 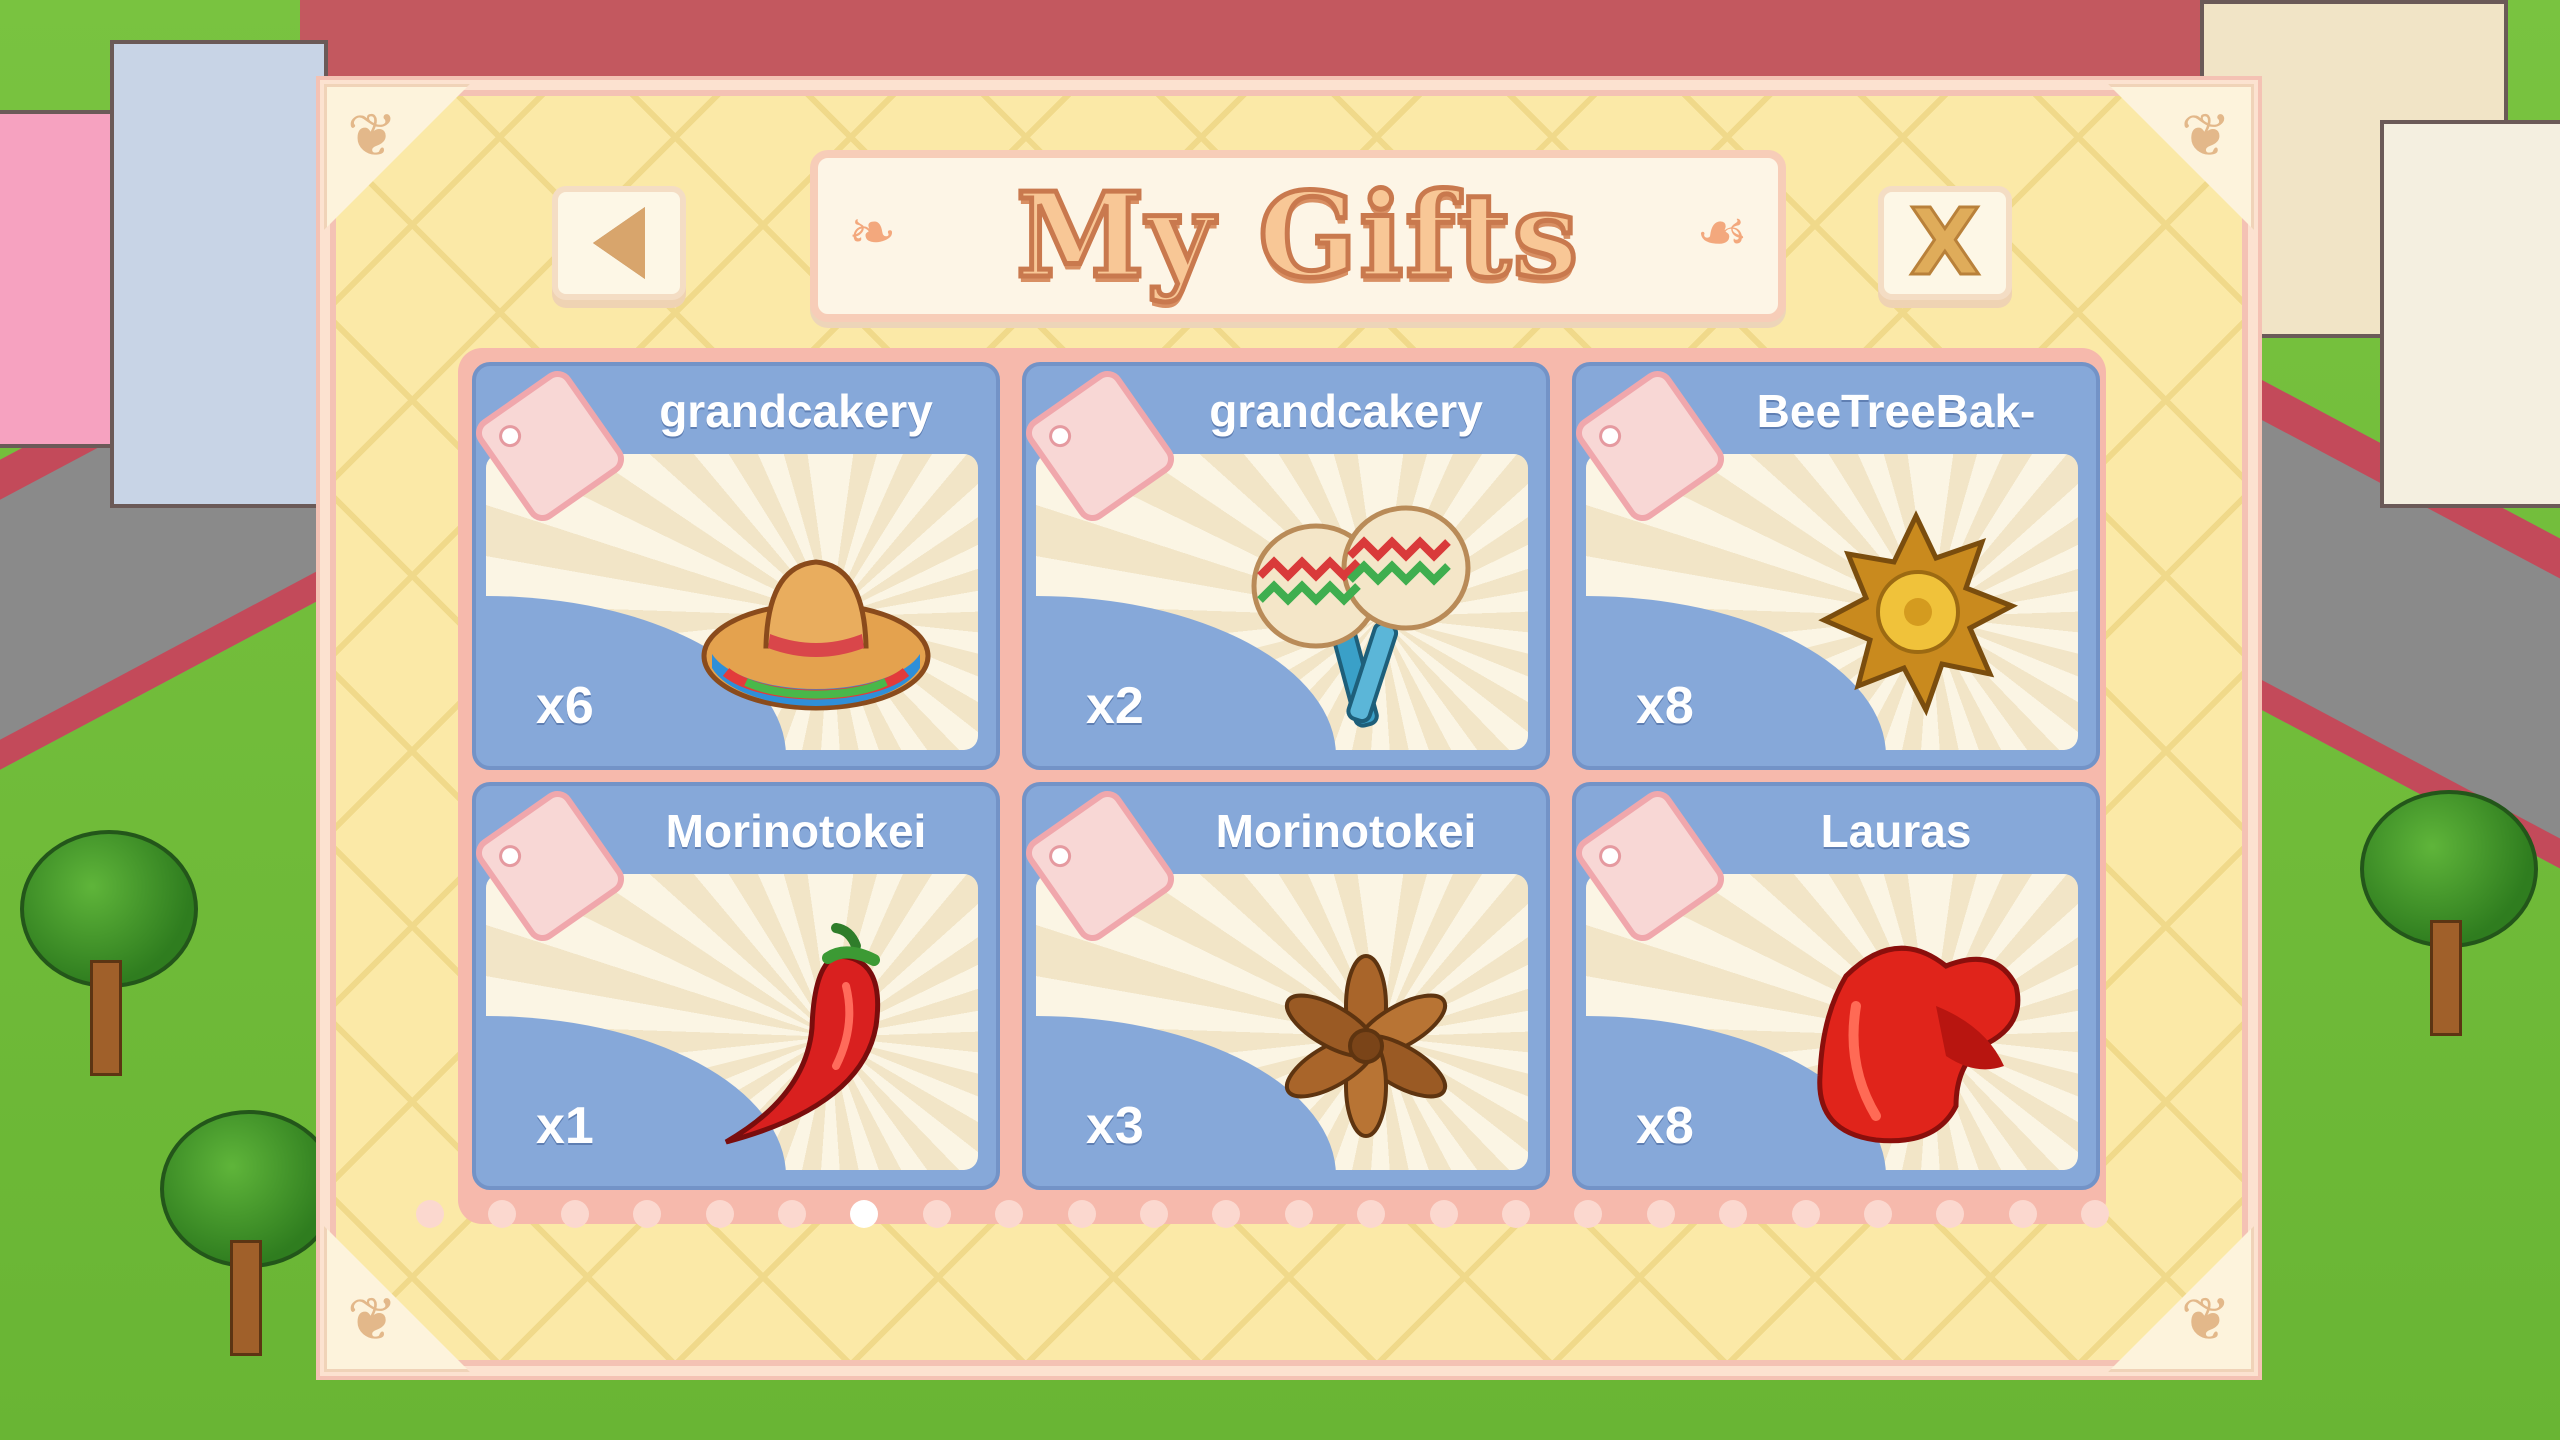 I want to click on back-arrow-icon, so click(x=619, y=243).